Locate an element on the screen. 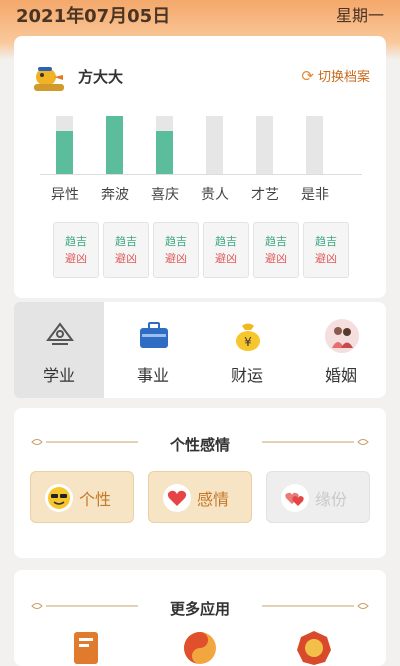 Image resolution: width=400 pixels, height=666 pixels. fortune-bar: 才艺 is located at coordinates (265, 160).